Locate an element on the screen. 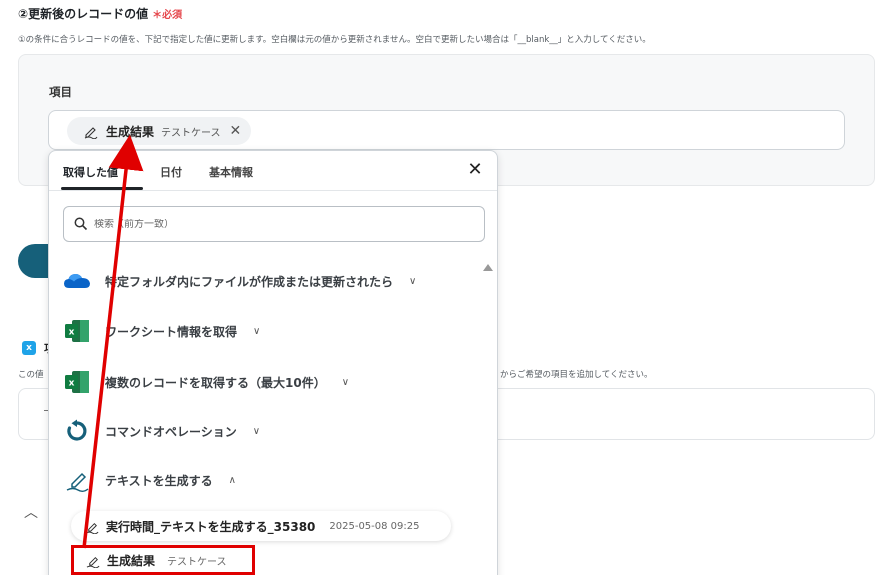 This screenshot has height=575, width=887. badge-icon: x is located at coordinates (29, 348).